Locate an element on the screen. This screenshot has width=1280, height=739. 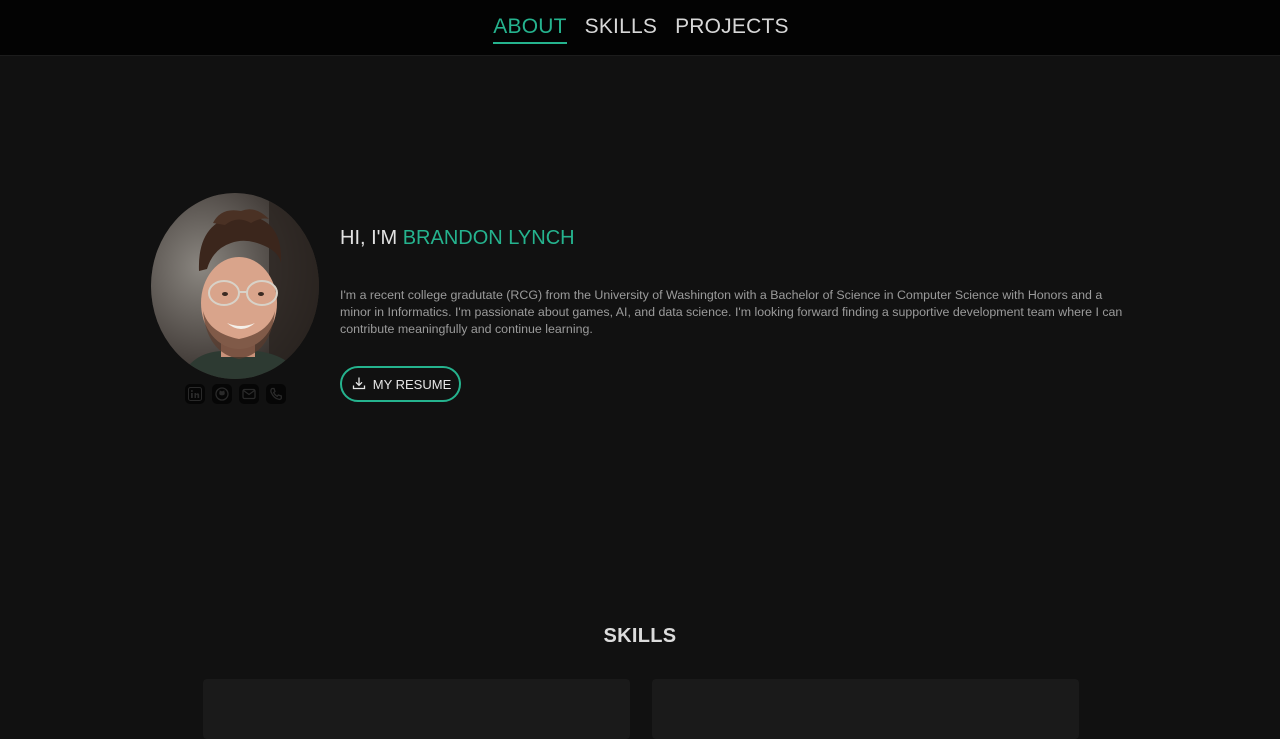
social-links is located at coordinates (235, 394).